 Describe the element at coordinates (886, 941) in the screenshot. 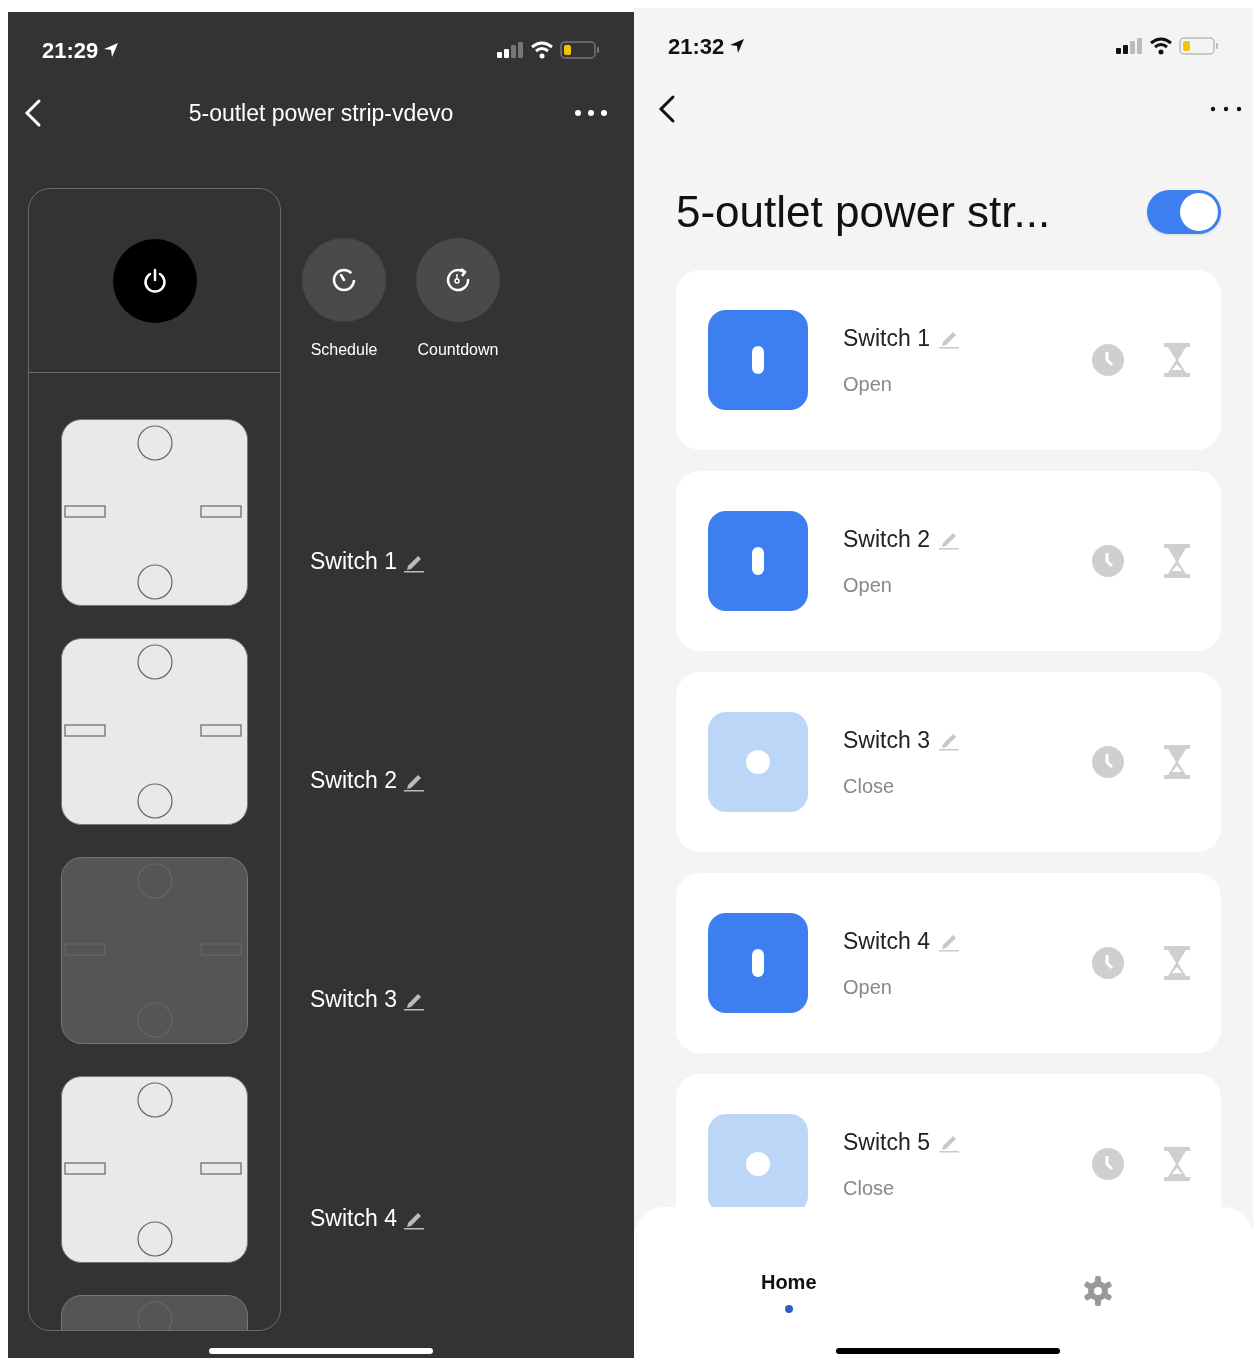

I see `switch-name: Switch 4` at that location.